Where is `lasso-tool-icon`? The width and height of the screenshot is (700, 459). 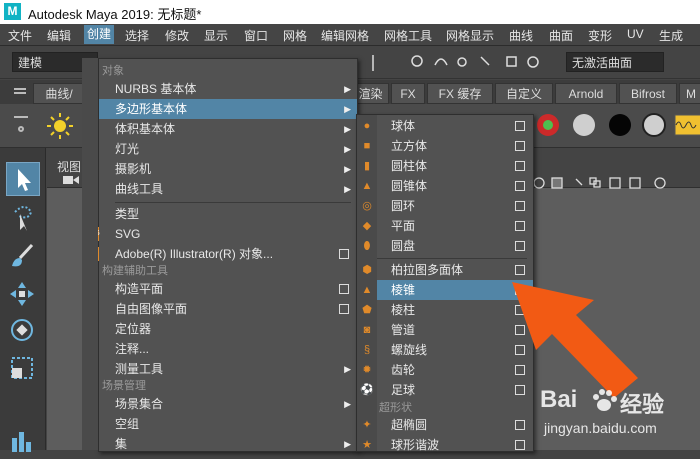
lasso-tool-icon is located at coordinates (22, 218).